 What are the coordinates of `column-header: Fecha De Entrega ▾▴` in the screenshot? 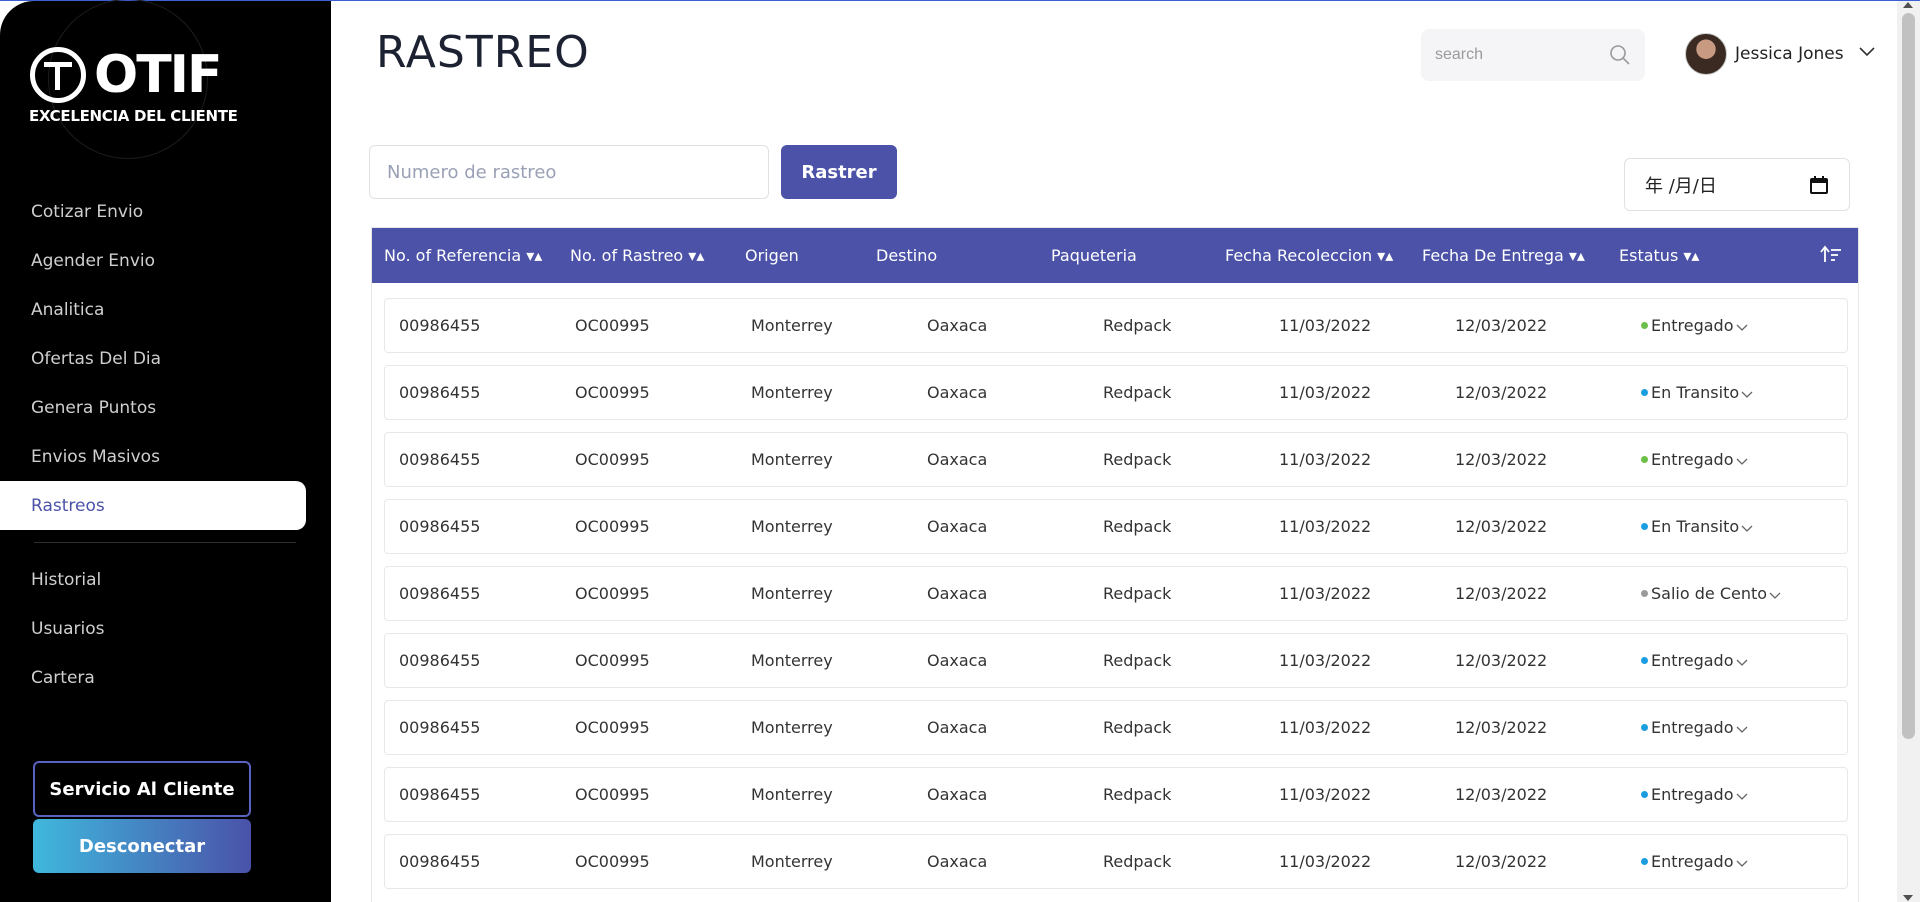 It's located at (1503, 255).